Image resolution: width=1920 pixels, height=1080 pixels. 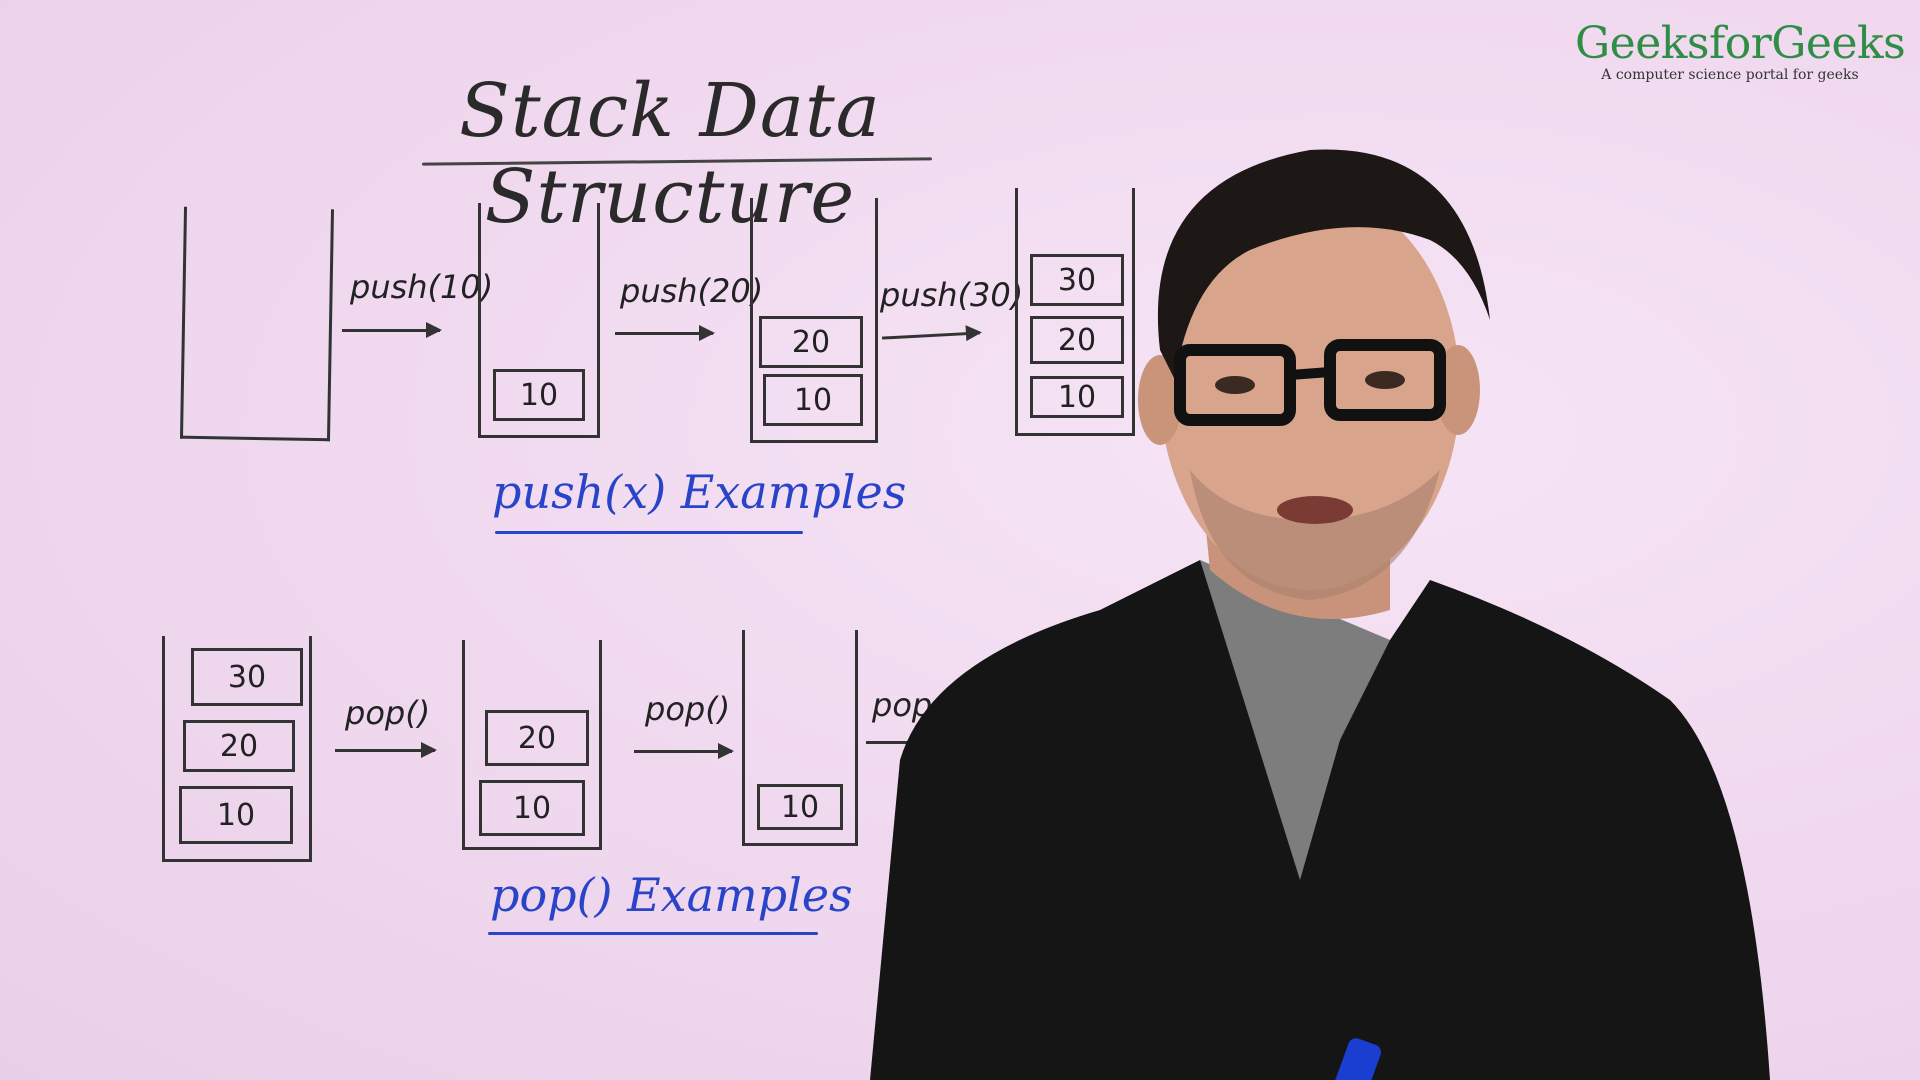 I want to click on pop-examples-underline, so click(x=653, y=933).